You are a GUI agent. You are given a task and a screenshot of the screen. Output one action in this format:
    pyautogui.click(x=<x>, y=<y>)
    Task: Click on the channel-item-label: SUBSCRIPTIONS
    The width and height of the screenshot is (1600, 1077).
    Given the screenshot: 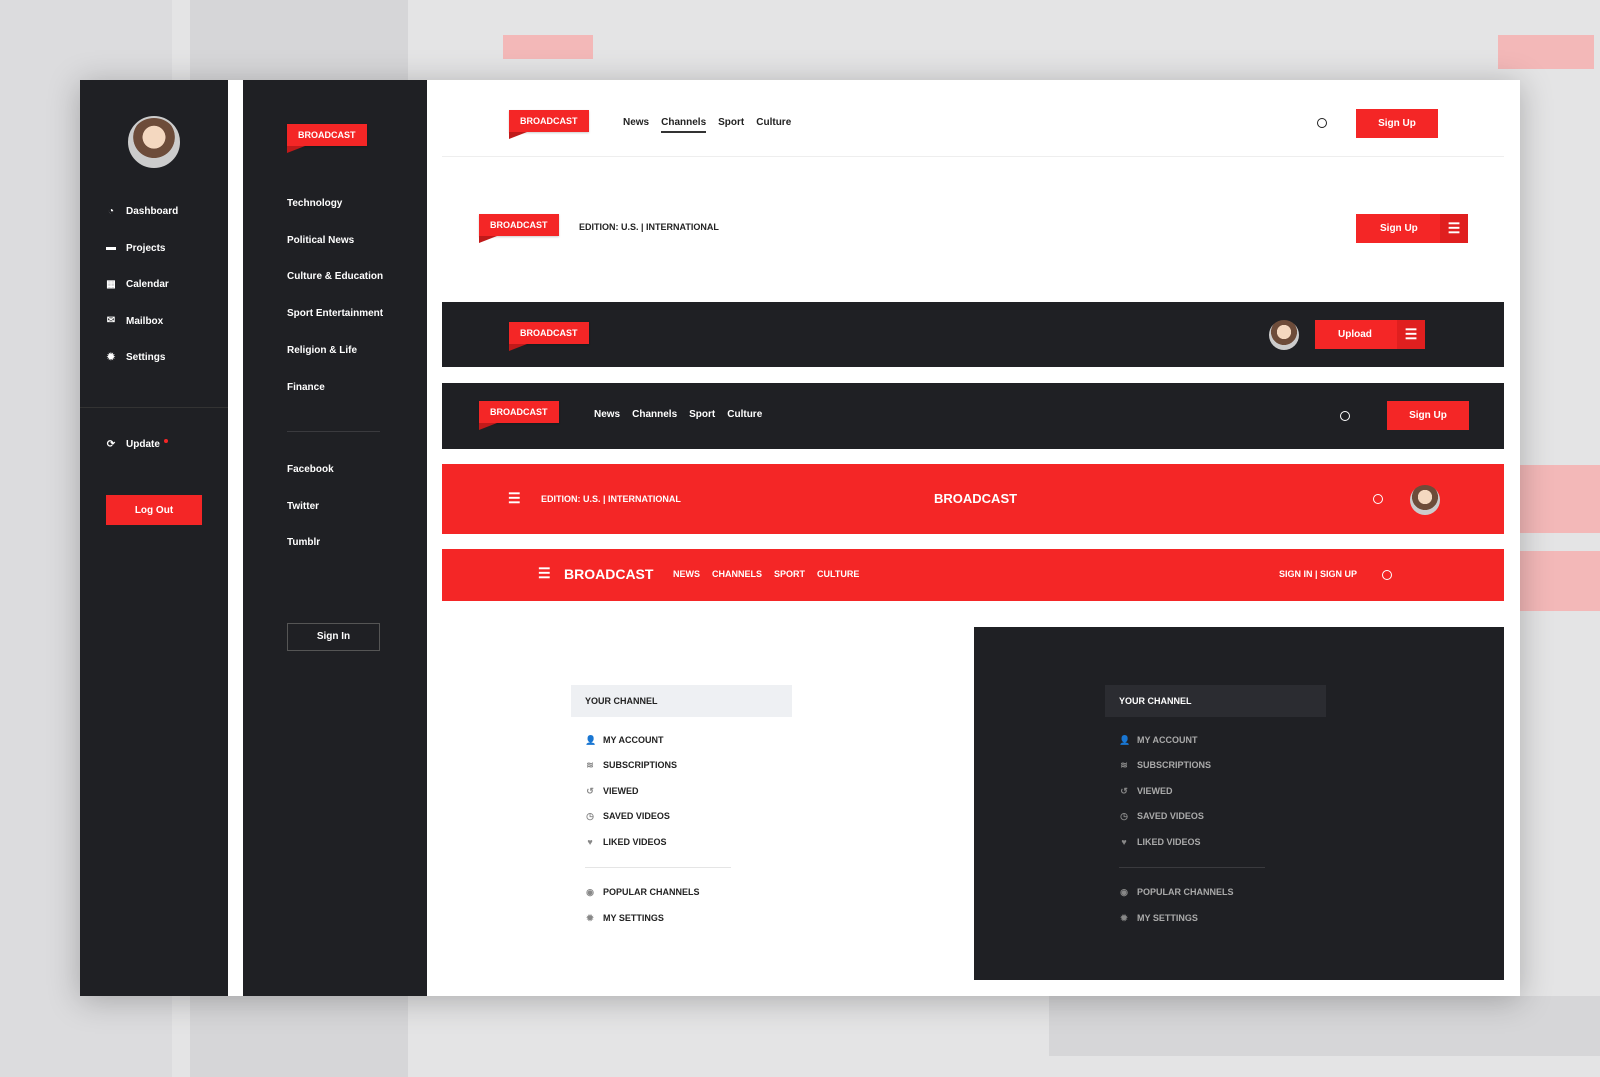 What is the action you would take?
    pyautogui.click(x=1174, y=765)
    